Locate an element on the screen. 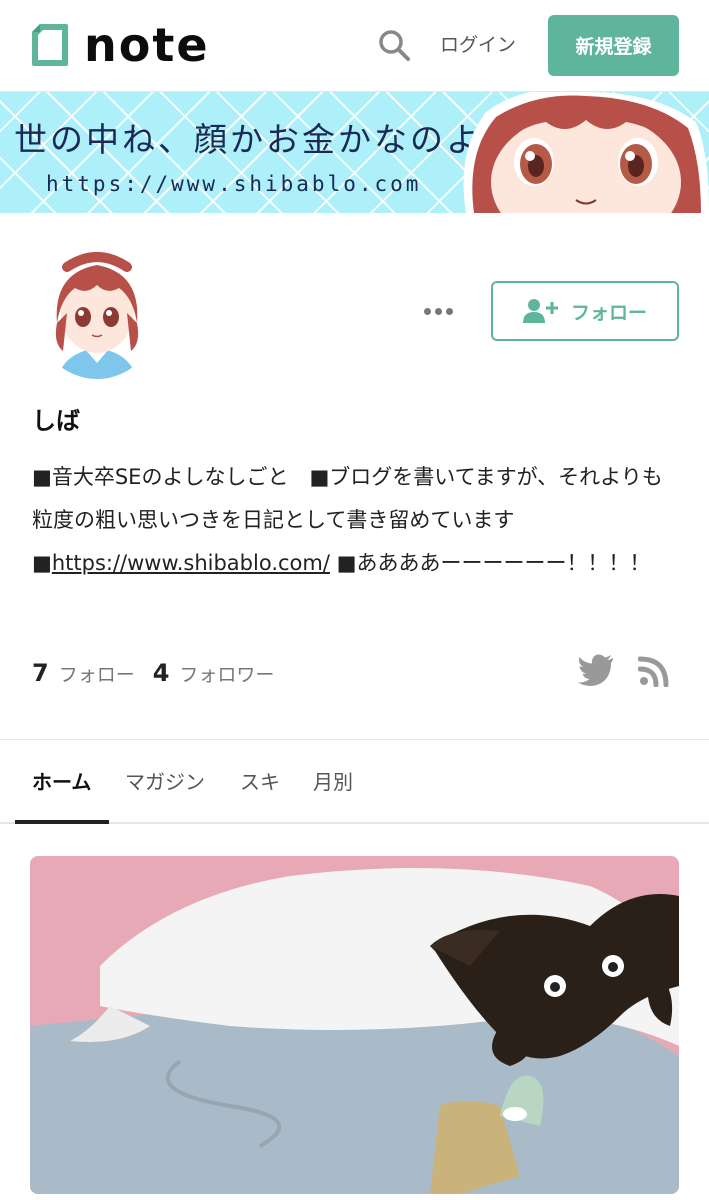 The width and height of the screenshot is (709, 1200). follow-button: フォロー is located at coordinates (585, 311).